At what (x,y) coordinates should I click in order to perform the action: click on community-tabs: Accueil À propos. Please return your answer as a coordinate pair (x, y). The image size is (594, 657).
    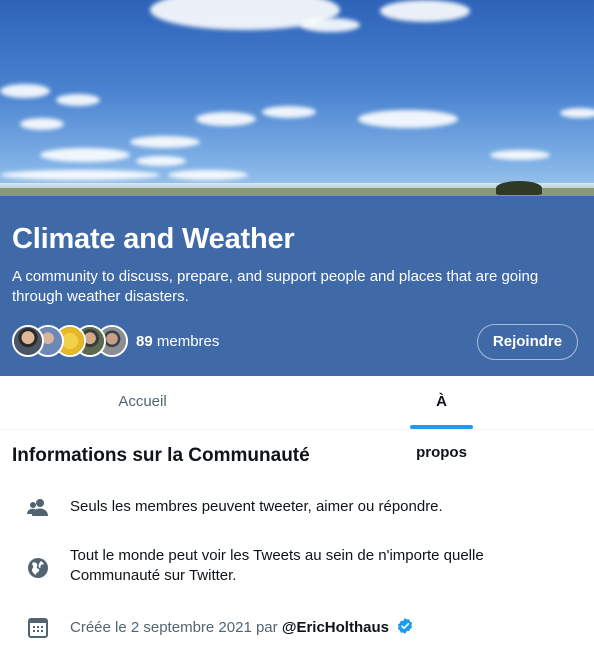
    Looking at the image, I should click on (297, 418).